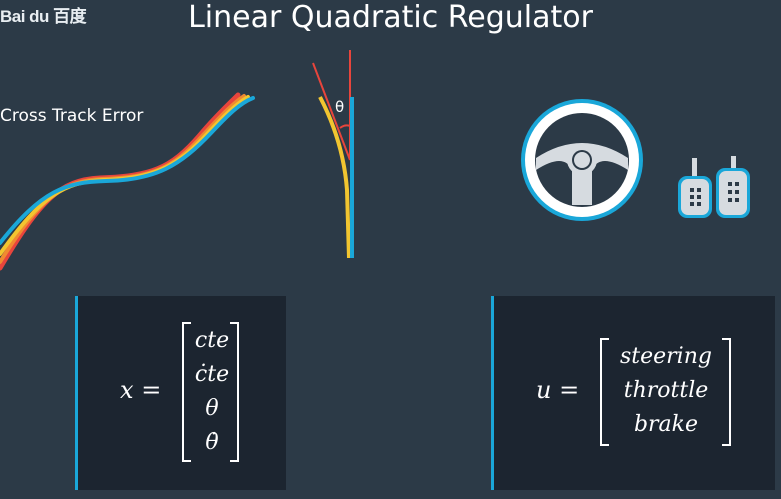  Describe the element at coordinates (345, 126) in the screenshot. I see `theta-arc` at that location.